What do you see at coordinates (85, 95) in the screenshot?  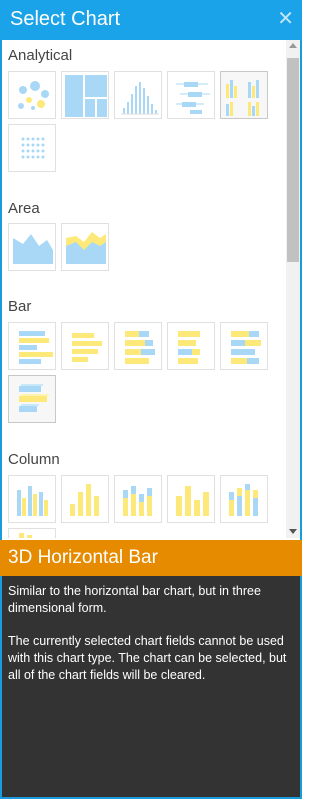 I see `chart-thumb-treemap` at bounding box center [85, 95].